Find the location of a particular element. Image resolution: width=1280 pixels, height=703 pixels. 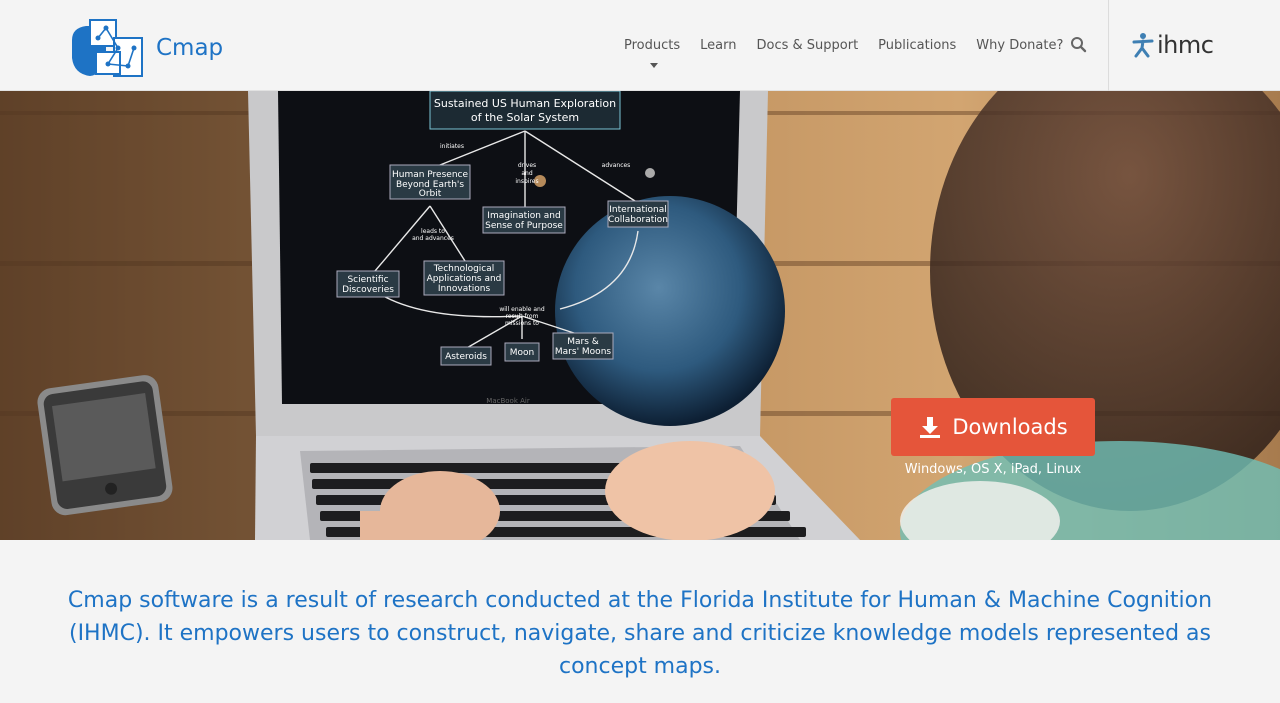

svg-text: Scientific is located at coordinates (367, 280).